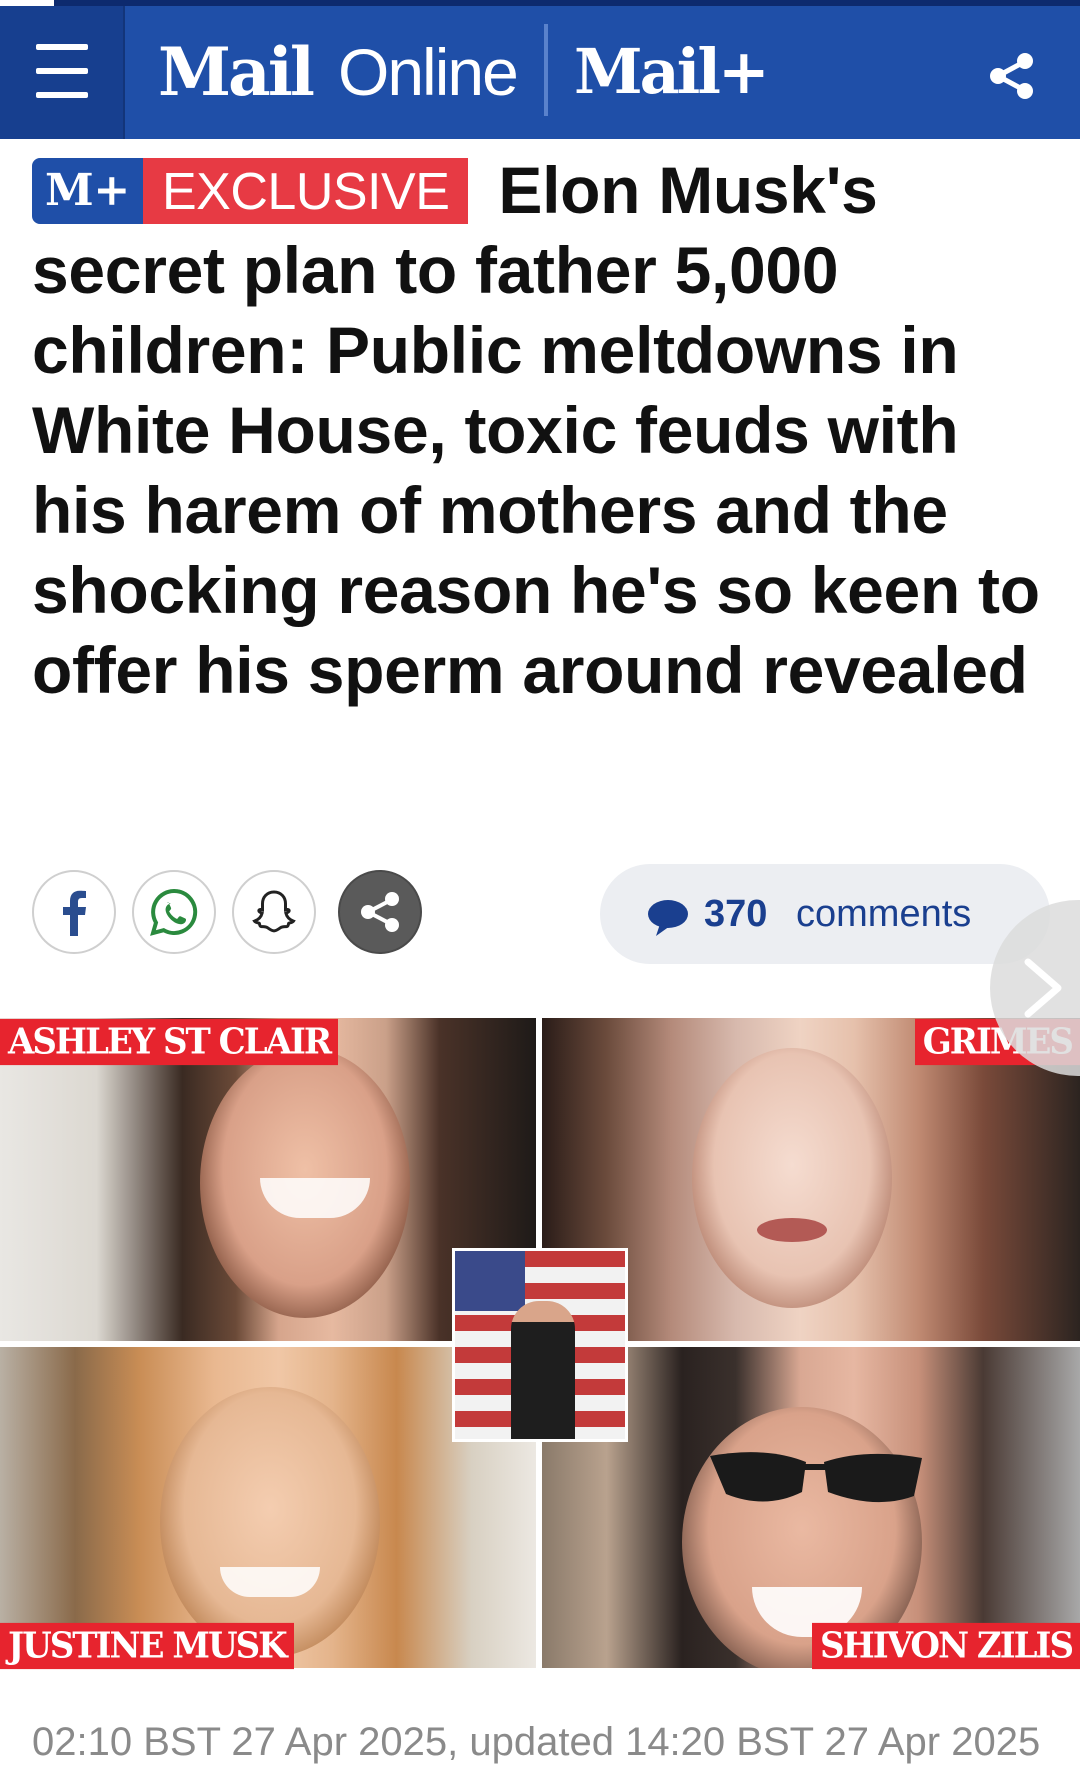 The width and height of the screenshot is (1080, 1780). I want to click on mplus-badge: M+, so click(87, 191).